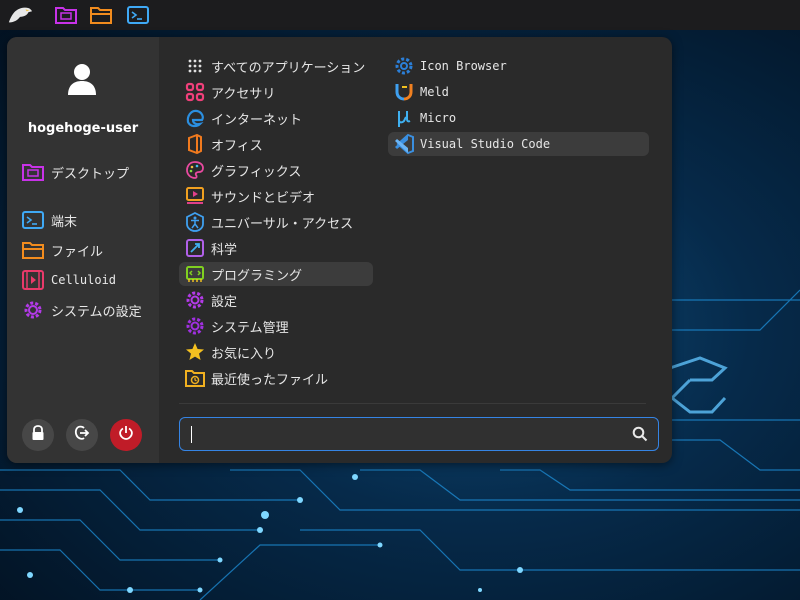 The width and height of the screenshot is (800, 600). I want to click on sidebar-item-desktop: デスクトップ, so click(88, 172).